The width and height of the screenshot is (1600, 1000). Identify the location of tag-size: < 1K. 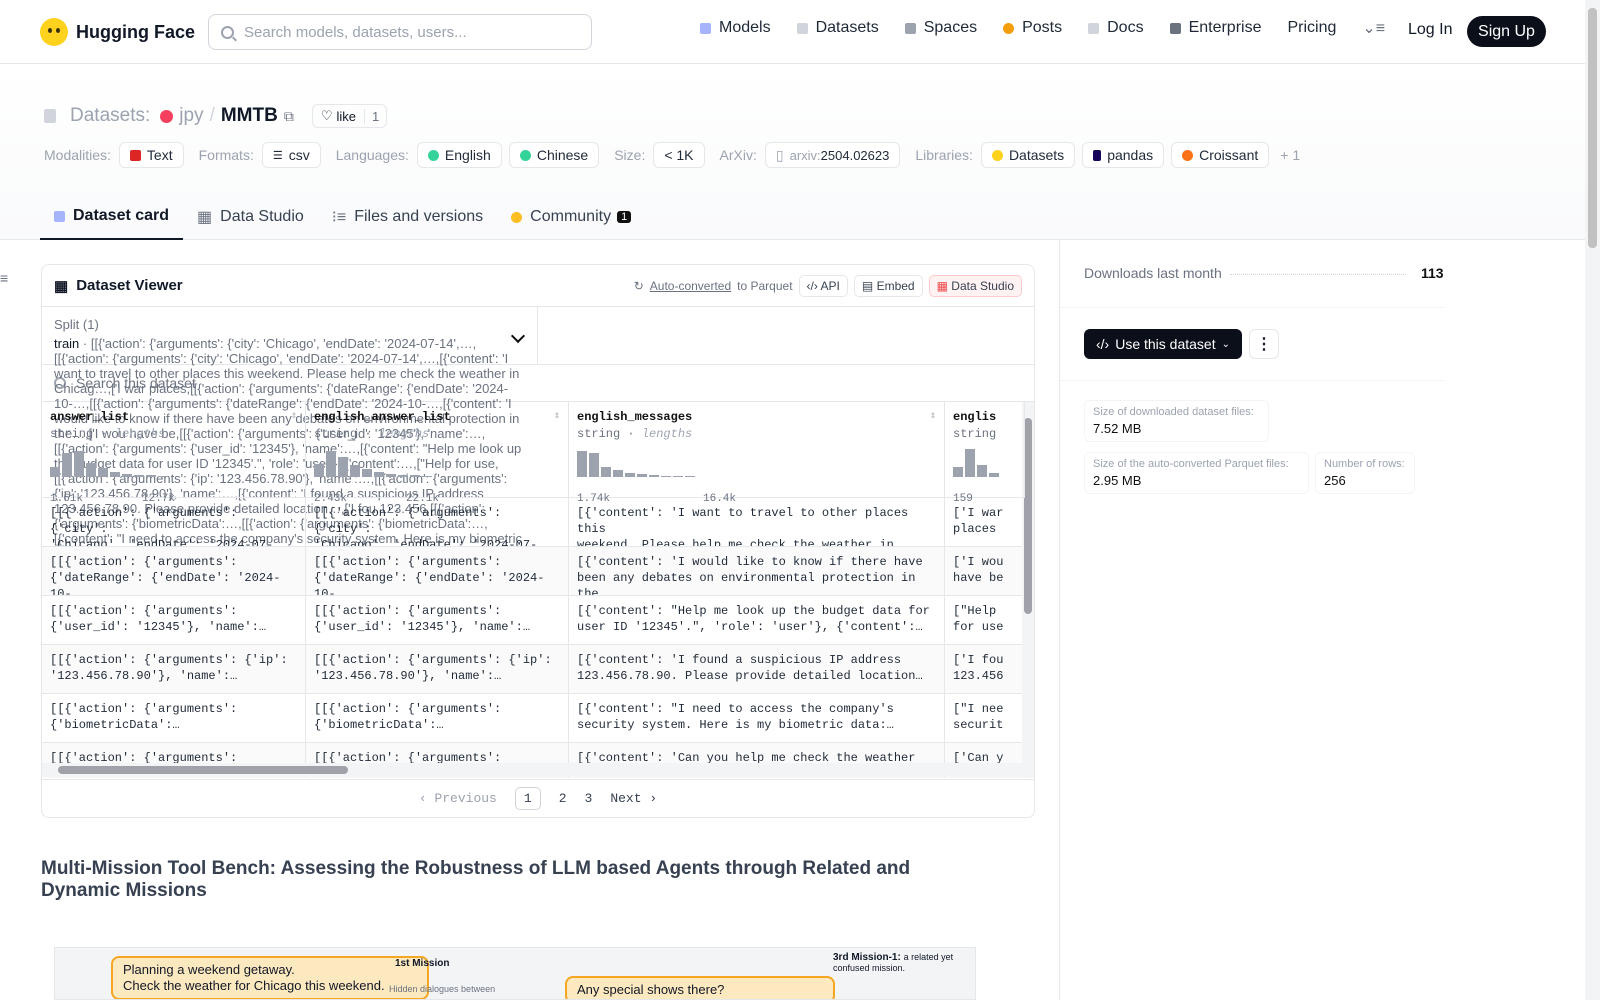
(679, 155).